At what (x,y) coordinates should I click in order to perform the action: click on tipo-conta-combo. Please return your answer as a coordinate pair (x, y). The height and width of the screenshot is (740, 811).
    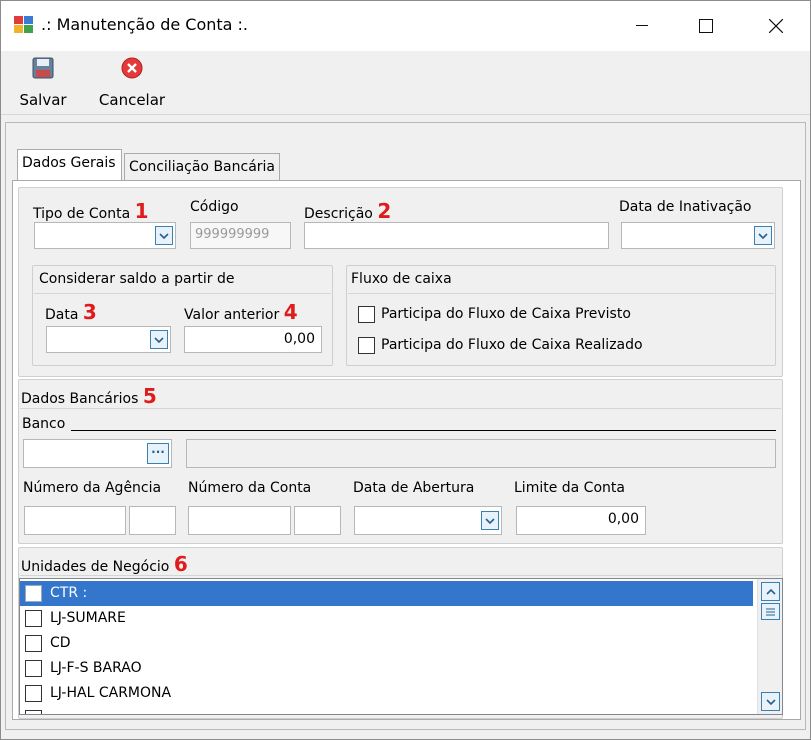
    Looking at the image, I should click on (105, 235).